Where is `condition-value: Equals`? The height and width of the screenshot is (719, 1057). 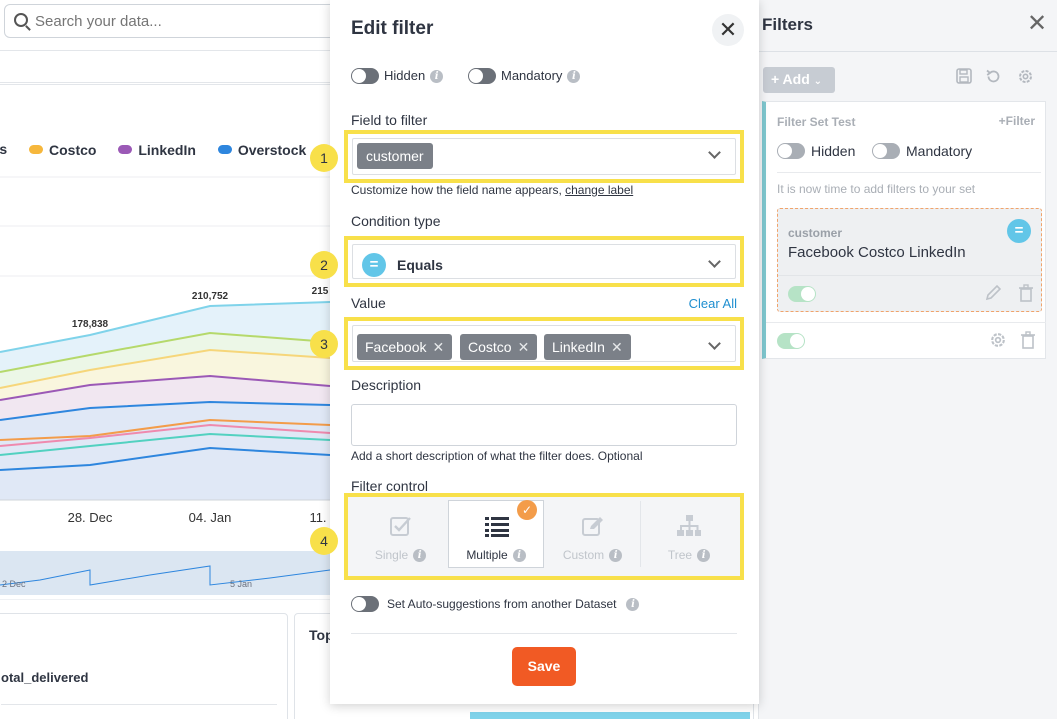
condition-value: Equals is located at coordinates (420, 265).